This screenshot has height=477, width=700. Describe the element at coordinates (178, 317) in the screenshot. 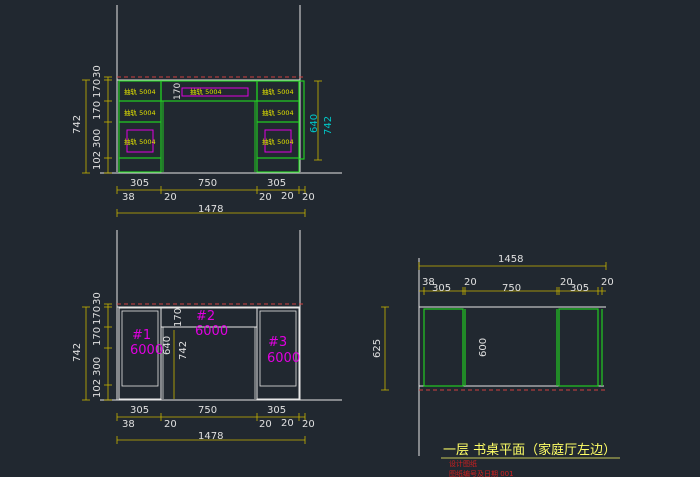

I see `inner-dim-label: 170` at that location.